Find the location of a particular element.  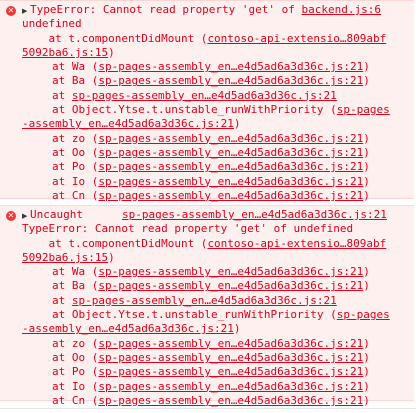

error-text: TypeError: Cannot read property 'get' of is located at coordinates (166, 9).